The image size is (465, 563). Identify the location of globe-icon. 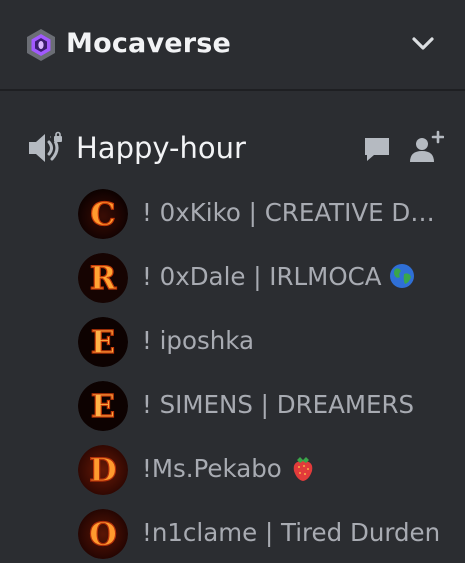
(402, 276).